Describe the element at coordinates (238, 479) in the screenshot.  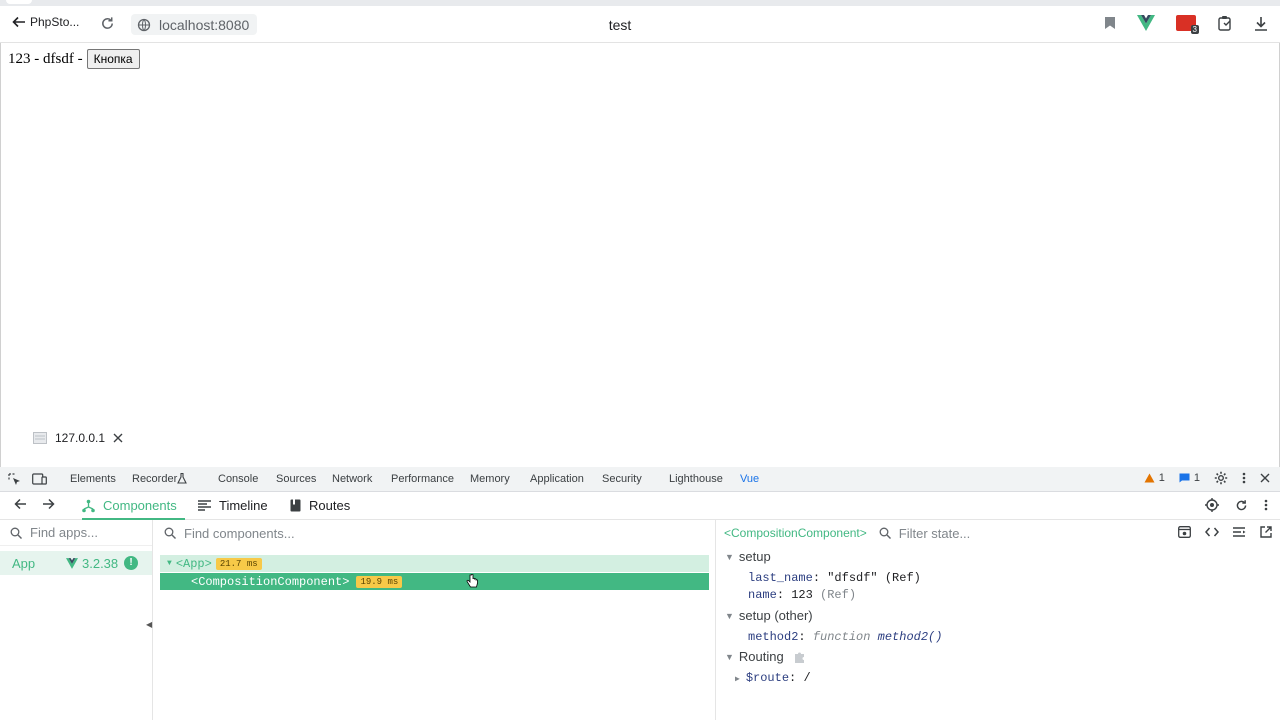
I see `tab-console: Console` at that location.